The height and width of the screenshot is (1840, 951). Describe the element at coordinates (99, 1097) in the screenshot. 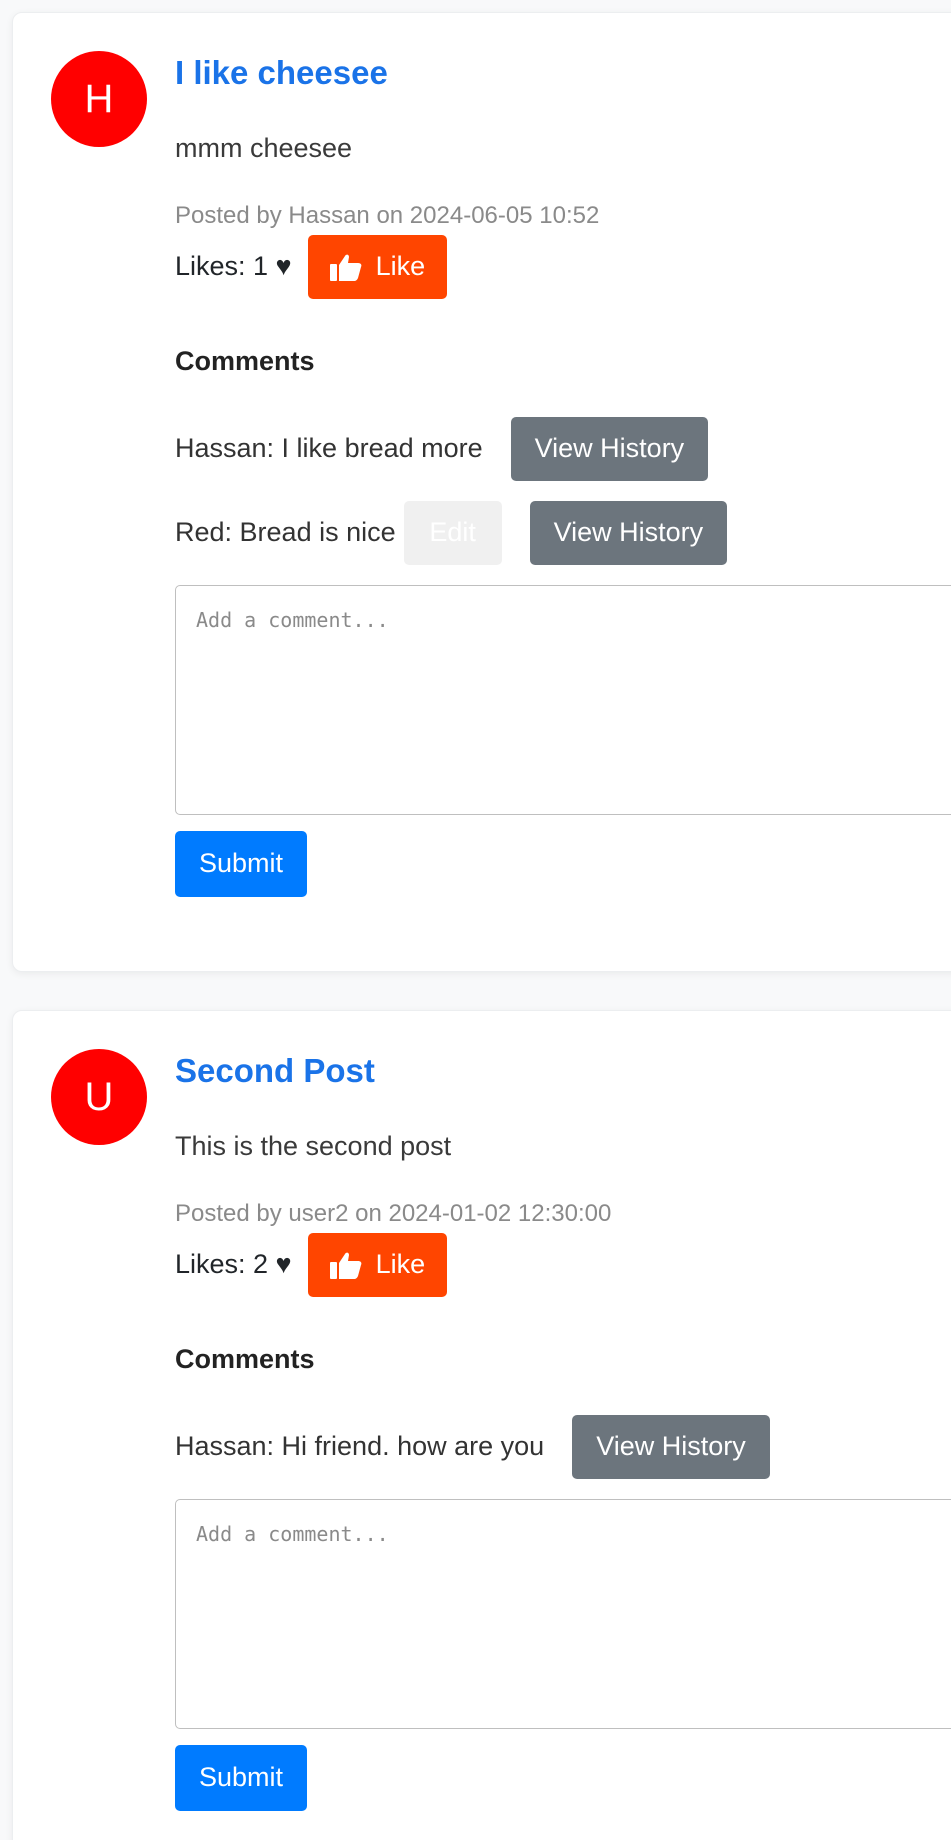

I see `avatar: U` at that location.